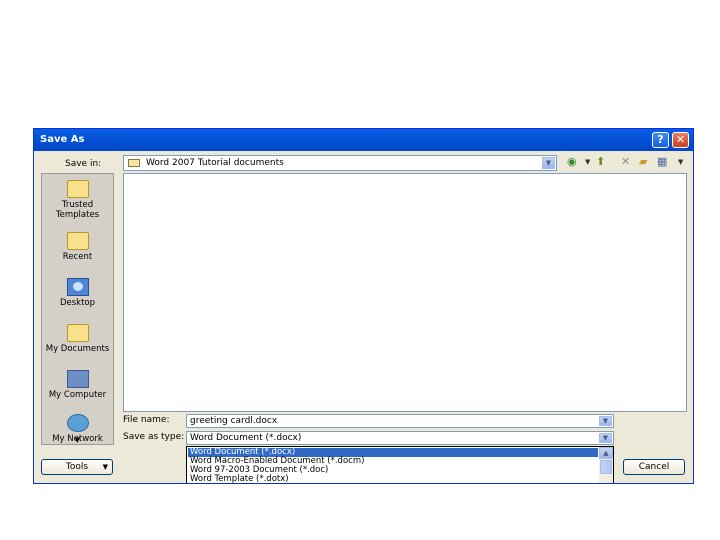  I want to click on delete-icon: ✕, so click(625, 162).